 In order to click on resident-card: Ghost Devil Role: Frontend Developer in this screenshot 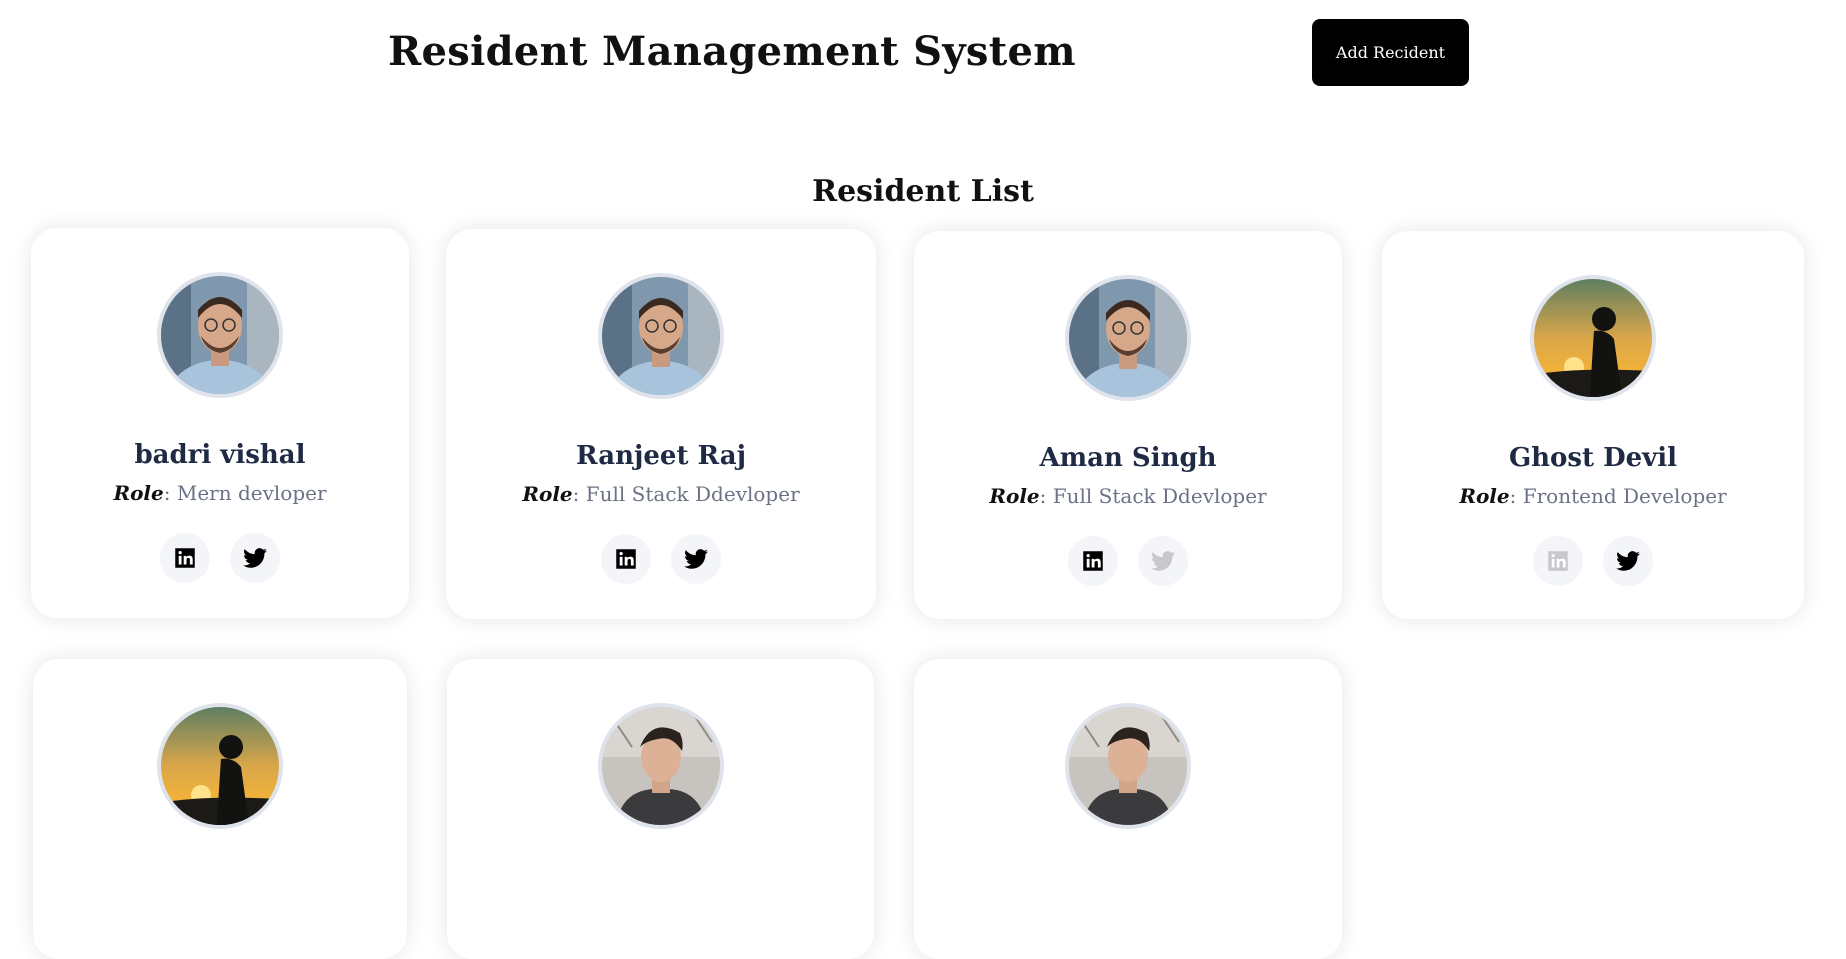, I will do `click(1593, 425)`.